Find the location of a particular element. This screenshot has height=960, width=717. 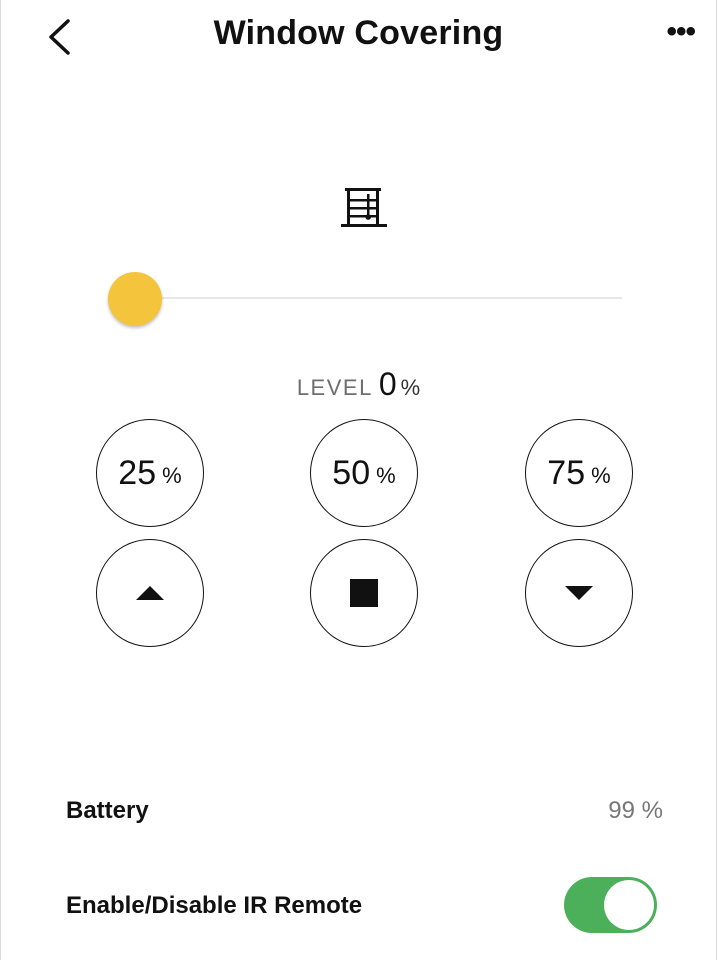

close-down-button is located at coordinates (579, 593).